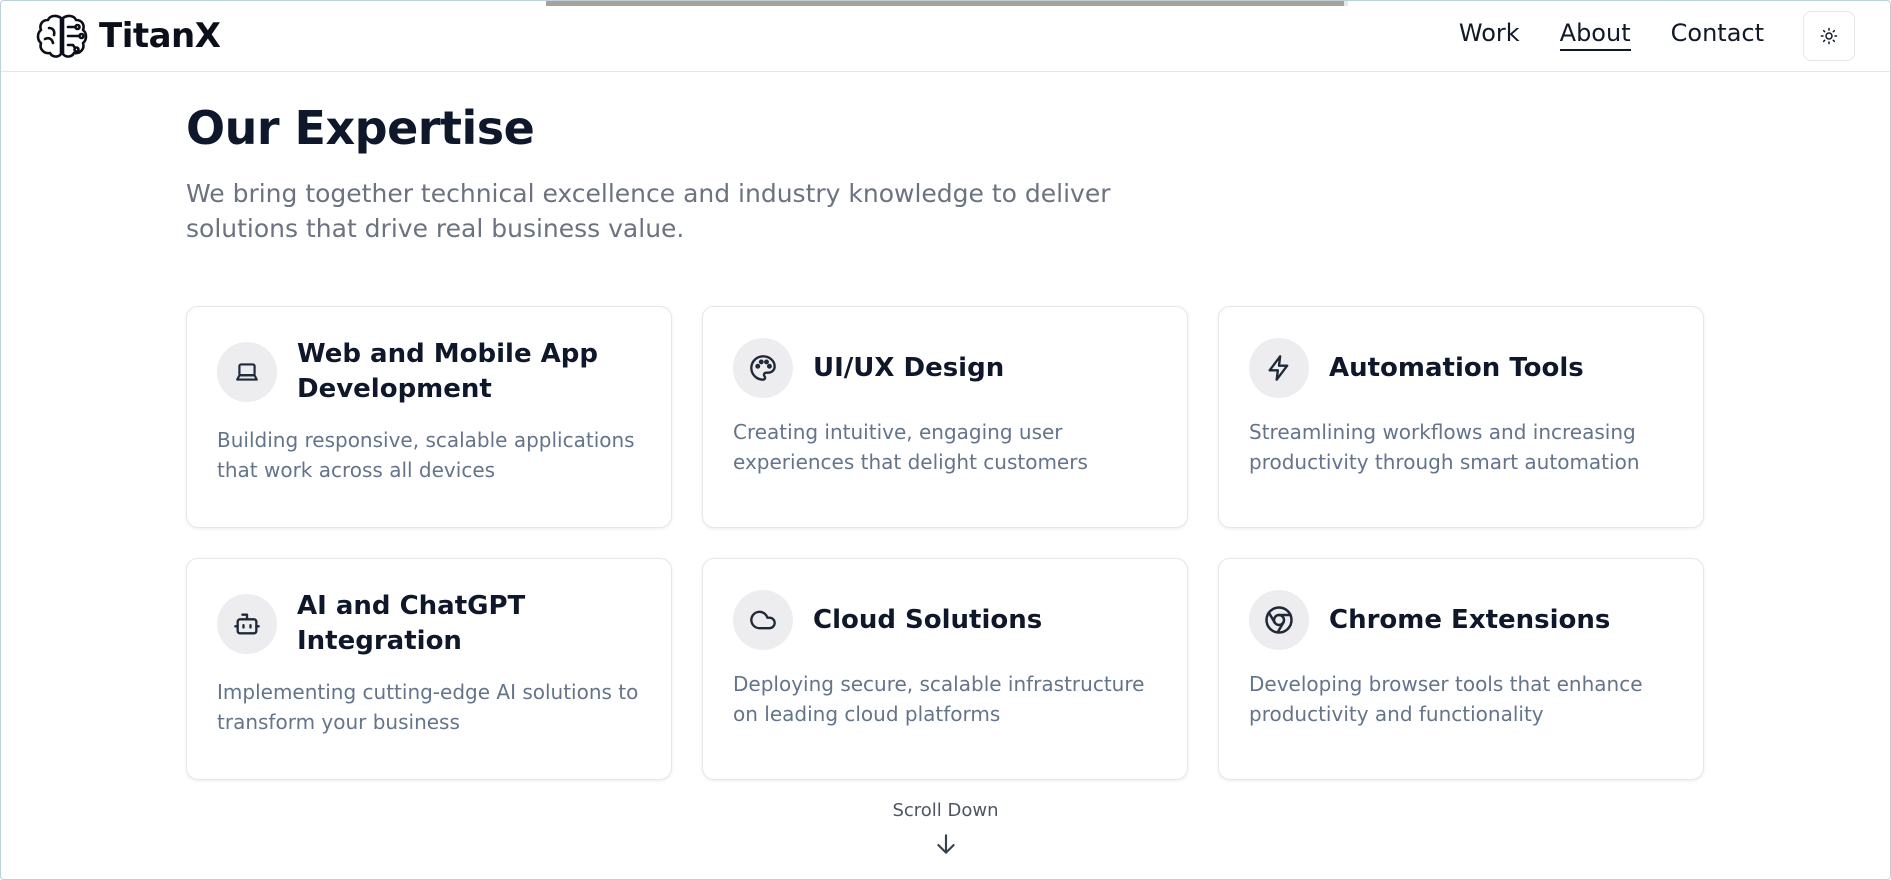 The width and height of the screenshot is (1891, 880). What do you see at coordinates (411, 623) in the screenshot?
I see `card-title: AI and ChatGPT Integration` at bounding box center [411, 623].